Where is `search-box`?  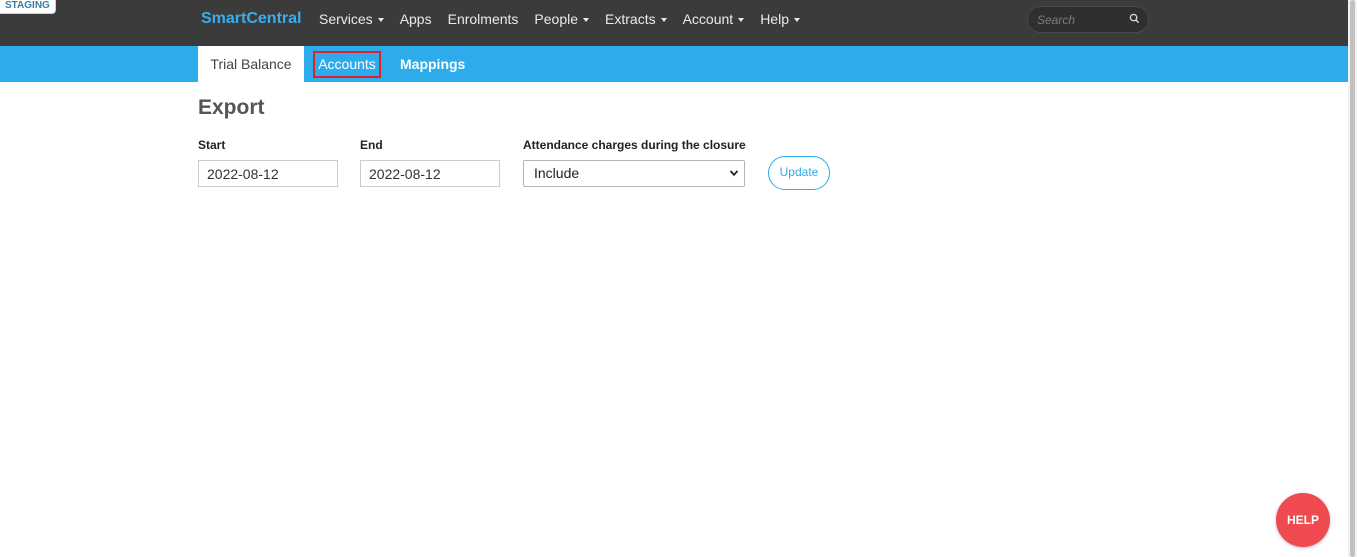
search-box is located at coordinates (1088, 19).